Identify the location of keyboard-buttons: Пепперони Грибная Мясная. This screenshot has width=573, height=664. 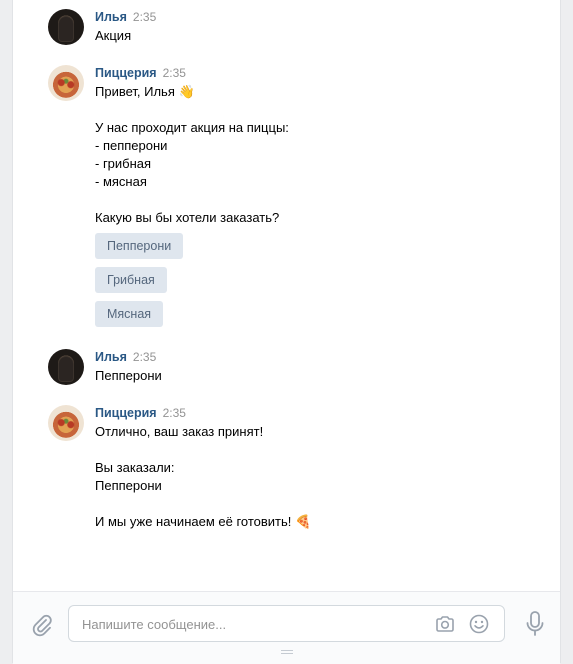
(322, 280).